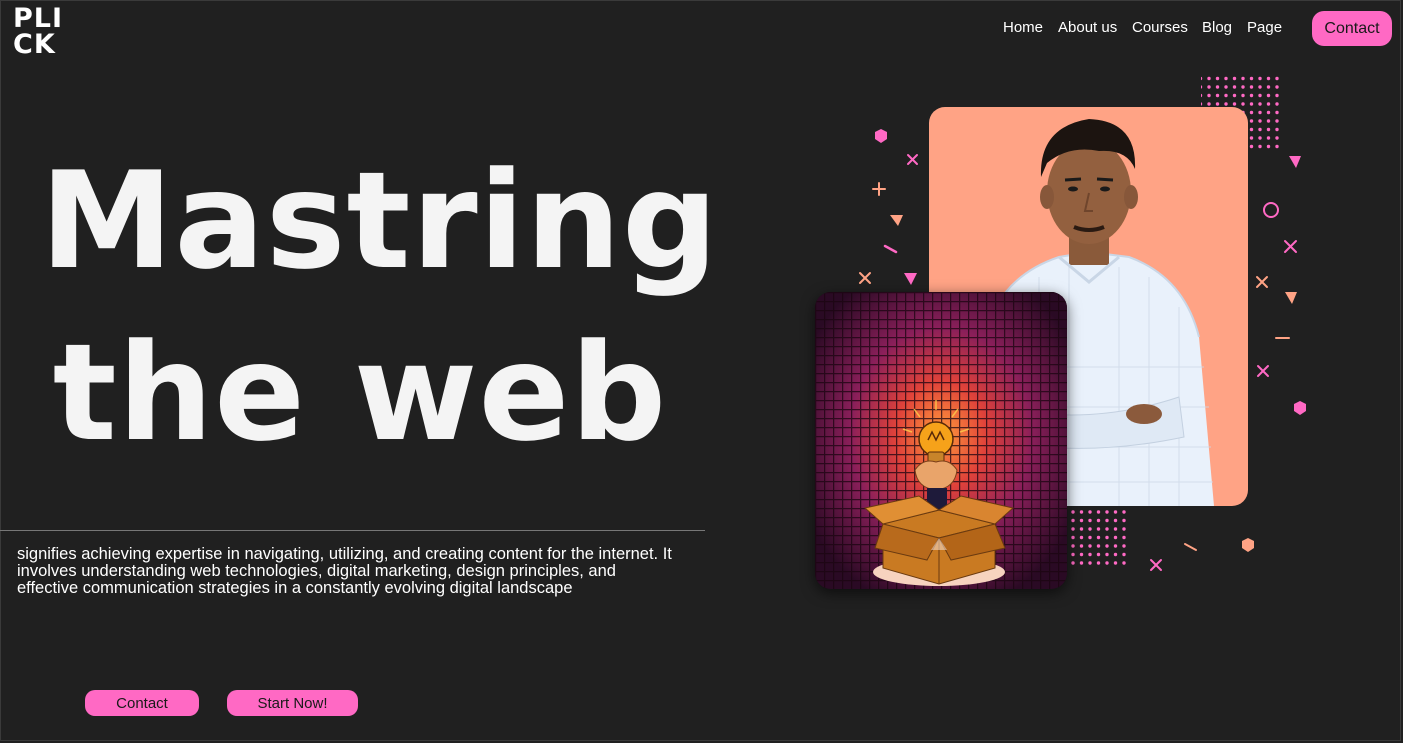  What do you see at coordinates (360, 393) in the screenshot?
I see `hero-title-line-2: the web` at bounding box center [360, 393].